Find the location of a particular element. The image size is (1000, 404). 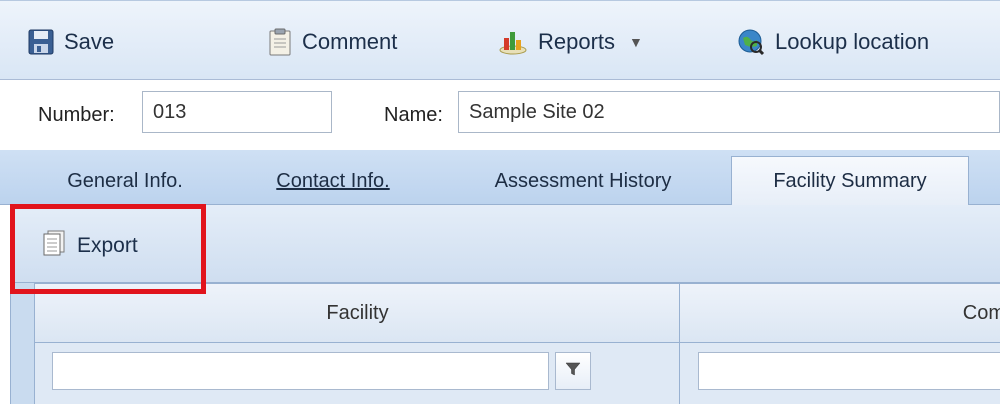

lookup-location-button: Lookup location is located at coordinates (833, 42).